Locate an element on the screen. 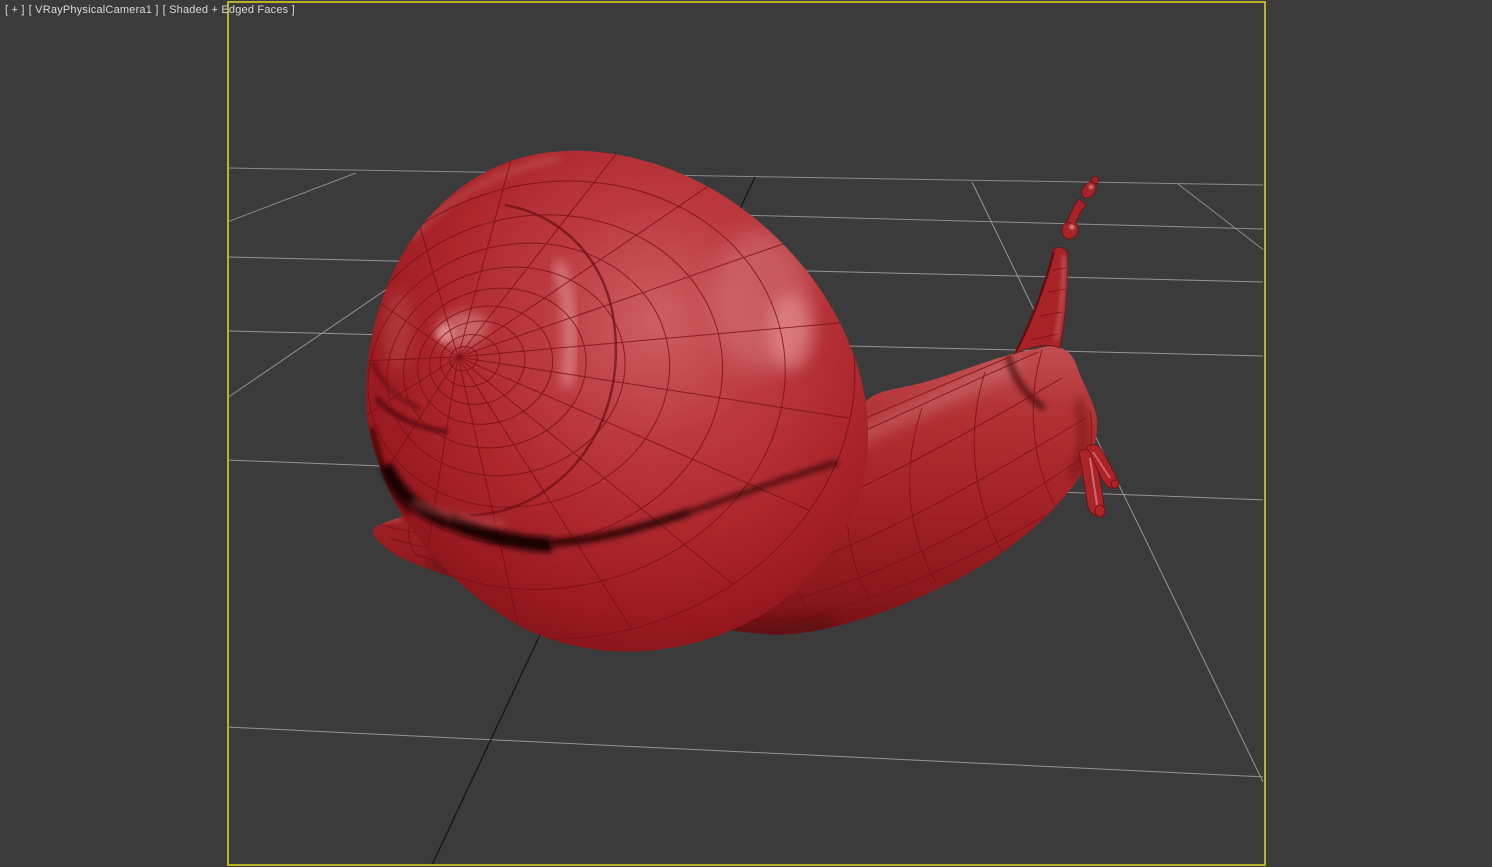 The width and height of the screenshot is (1492, 867). viewport-pov-menu: [ VRayPhysicalCamera1 ] is located at coordinates (94, 10).